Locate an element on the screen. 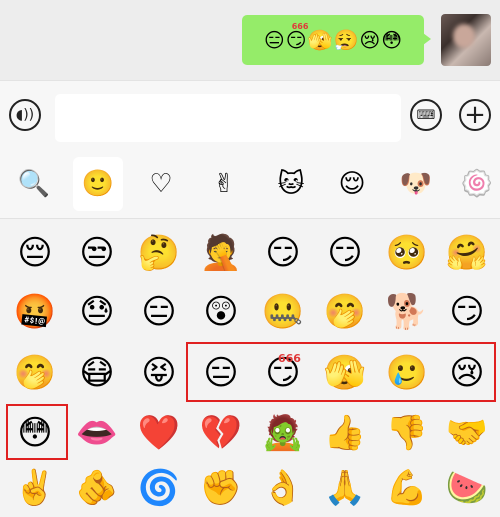 Image resolution: width=500 pixels, height=517 pixels. emoji-cell: 🧟 is located at coordinates (283, 433).